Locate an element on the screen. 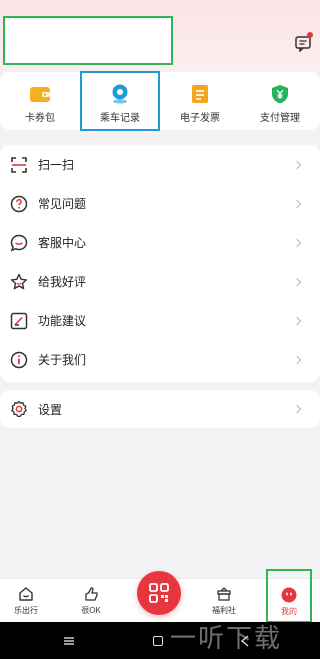 This screenshot has width=320, height=659. settings-icon is located at coordinates (19, 409).